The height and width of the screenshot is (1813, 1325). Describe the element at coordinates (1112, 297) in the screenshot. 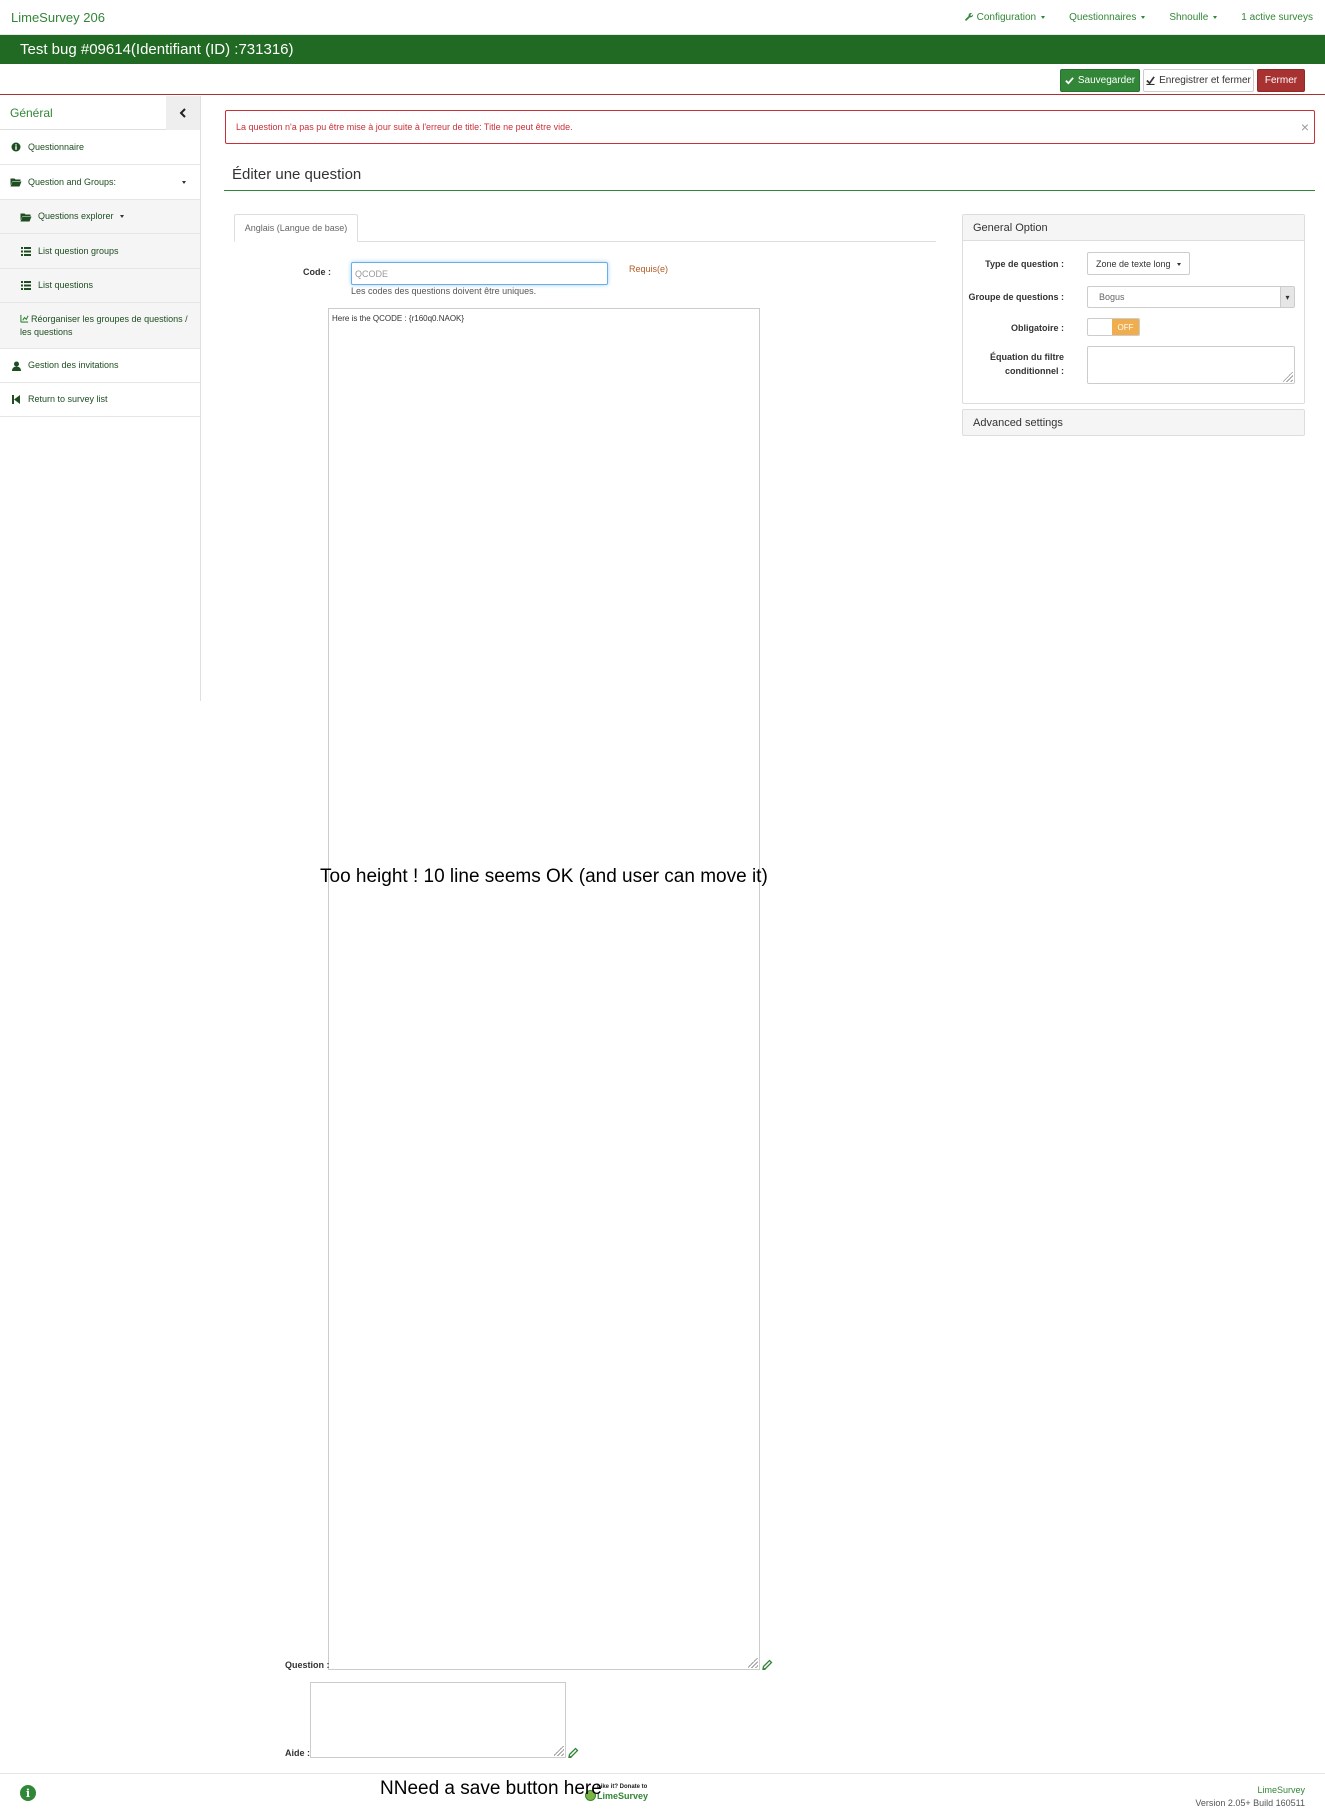

I see `question-group-value: Bogus` at that location.